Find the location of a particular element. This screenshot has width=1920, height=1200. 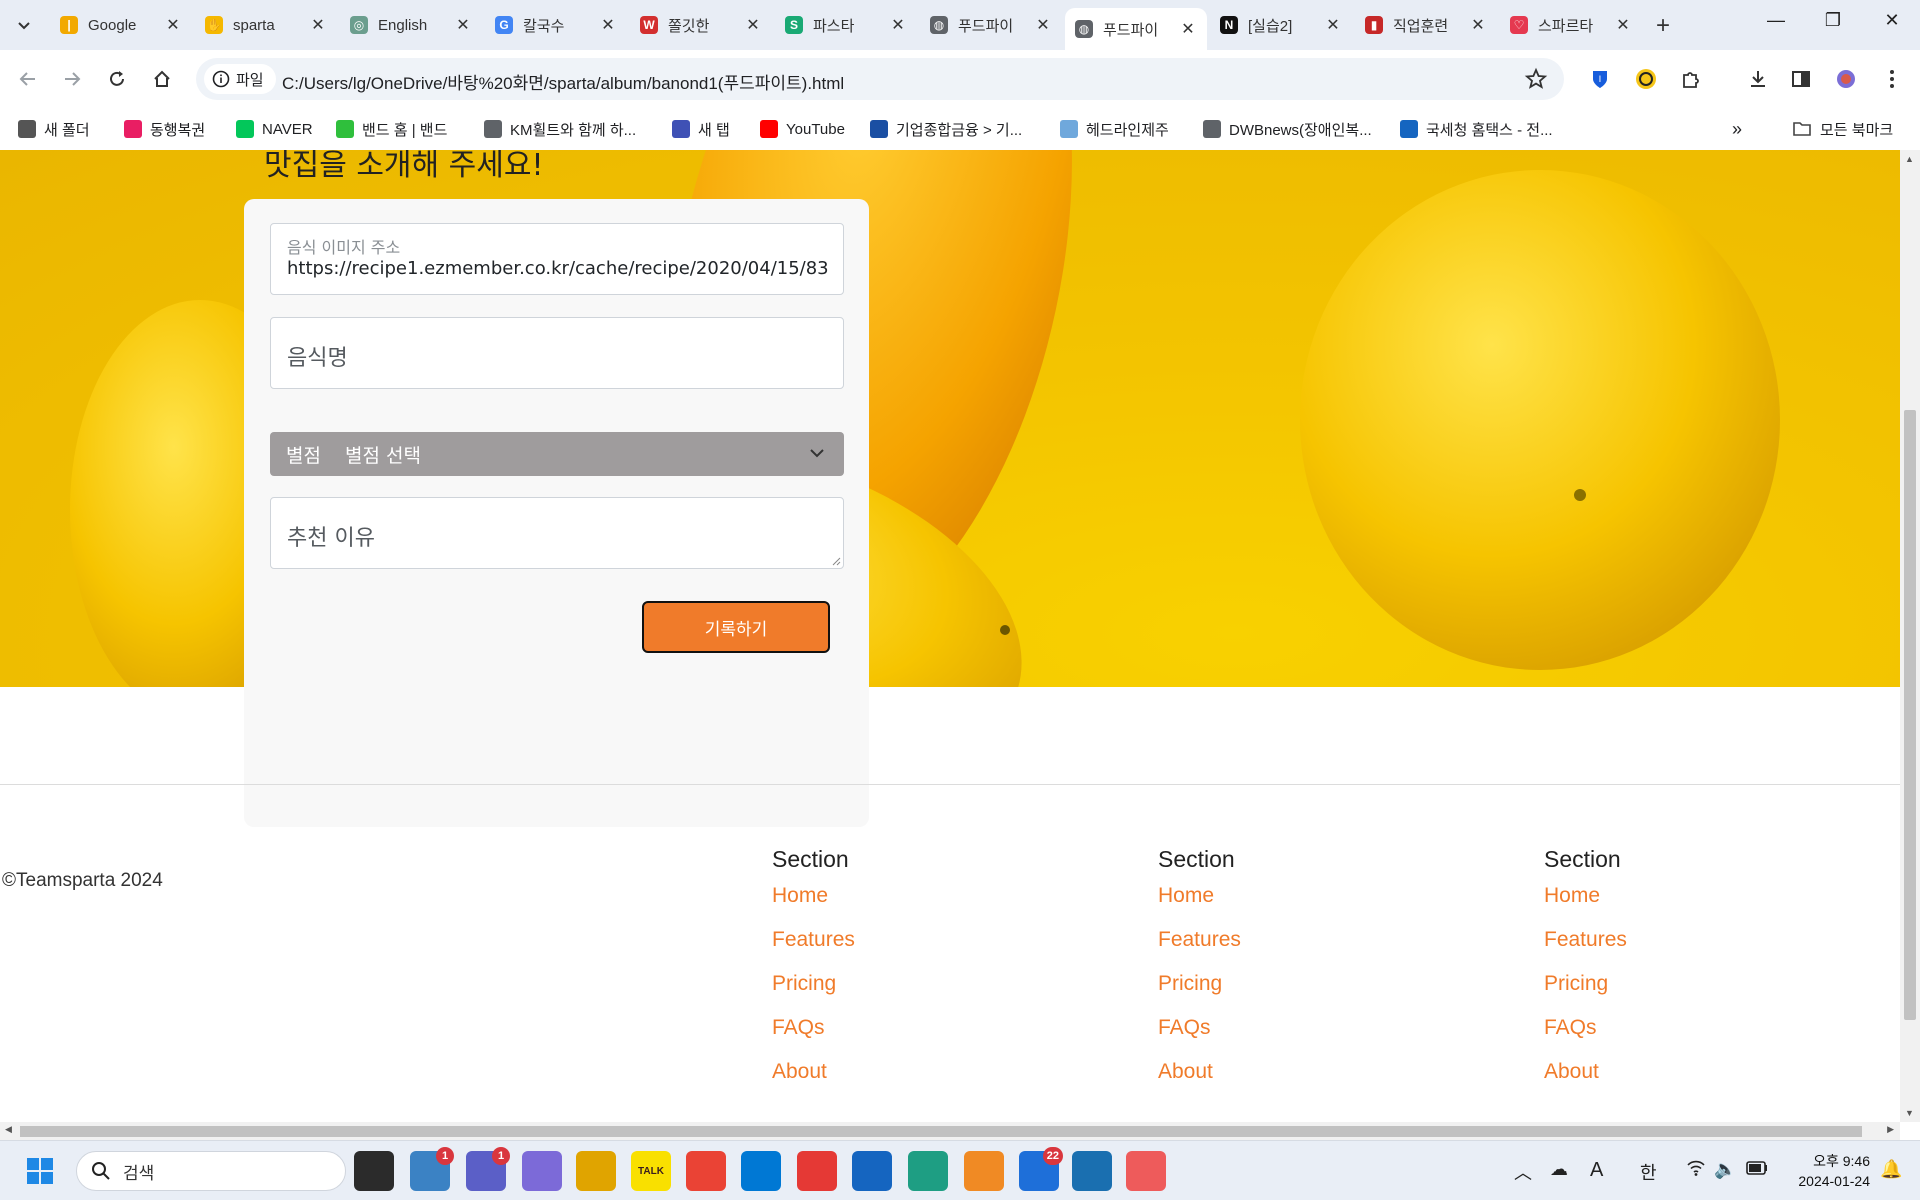

taskbar-search: 검색 is located at coordinates (211, 1171).